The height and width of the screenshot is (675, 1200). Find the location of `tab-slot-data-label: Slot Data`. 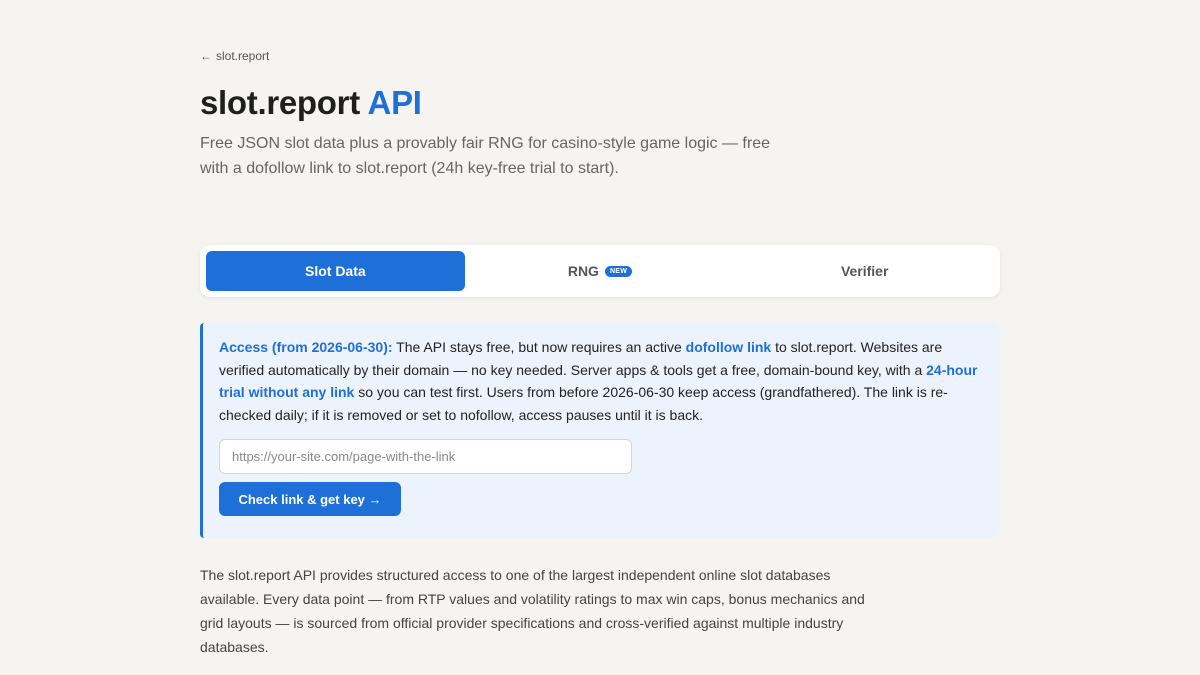

tab-slot-data-label: Slot Data is located at coordinates (335, 271).